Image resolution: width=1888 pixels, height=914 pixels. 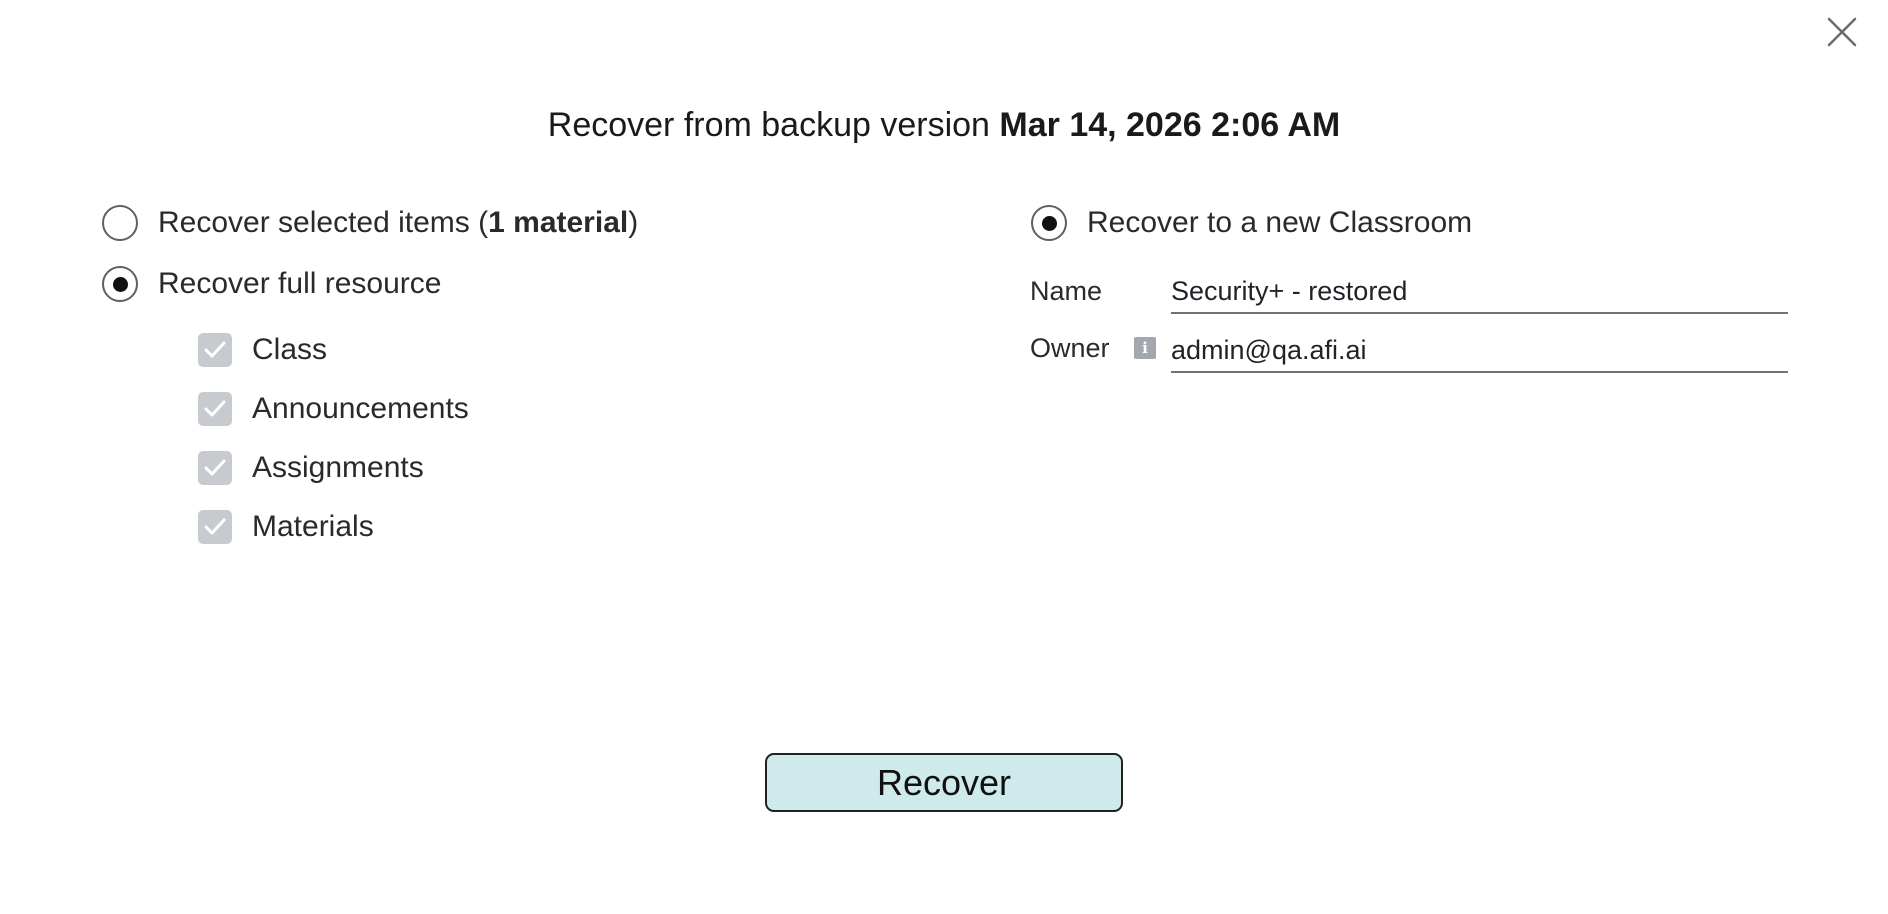 I want to click on materials-label: Materials, so click(x=313, y=526).